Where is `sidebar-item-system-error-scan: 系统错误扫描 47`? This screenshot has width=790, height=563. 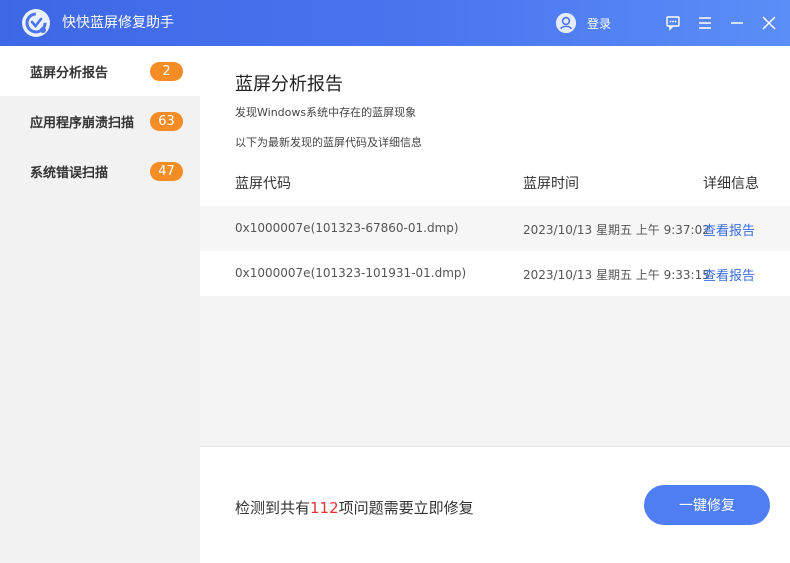 sidebar-item-system-error-scan: 系统错误扫描 47 is located at coordinates (100, 171).